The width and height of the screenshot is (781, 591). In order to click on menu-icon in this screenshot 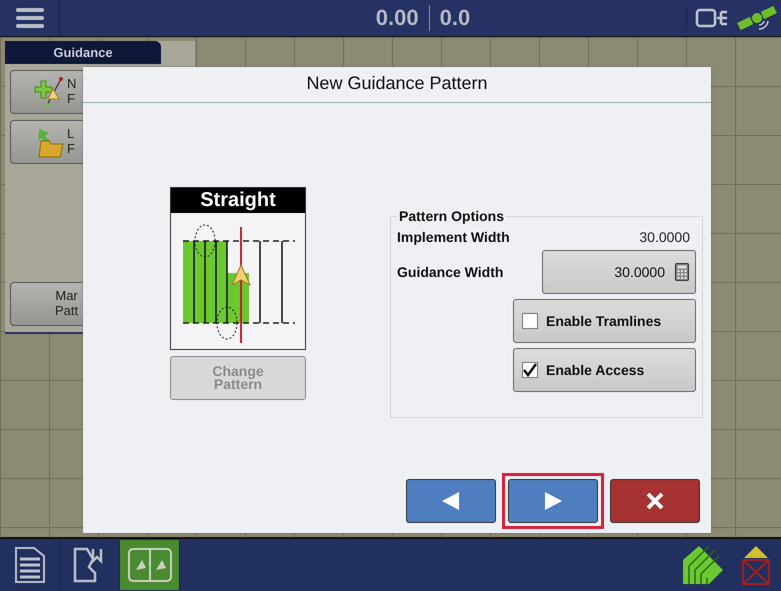, I will do `click(30, 18)`.